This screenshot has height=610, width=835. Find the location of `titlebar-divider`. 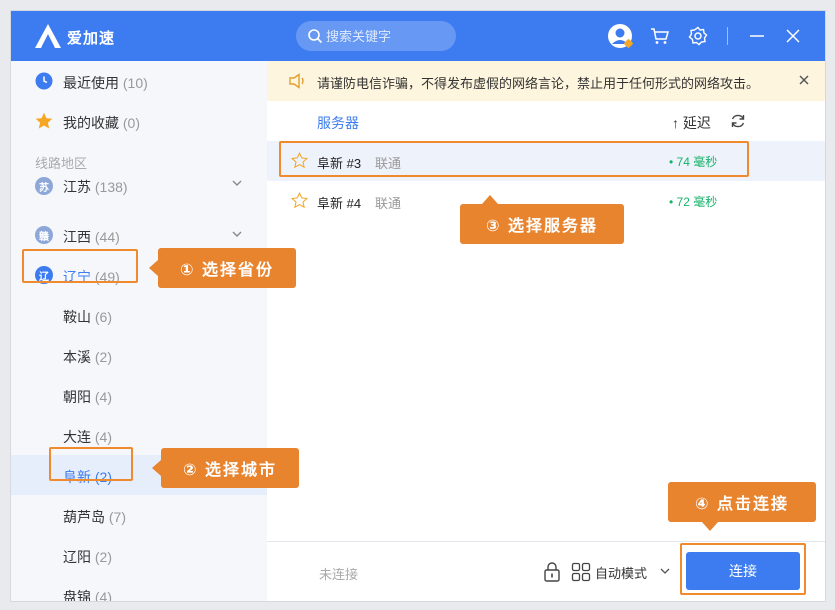

titlebar-divider is located at coordinates (727, 36).